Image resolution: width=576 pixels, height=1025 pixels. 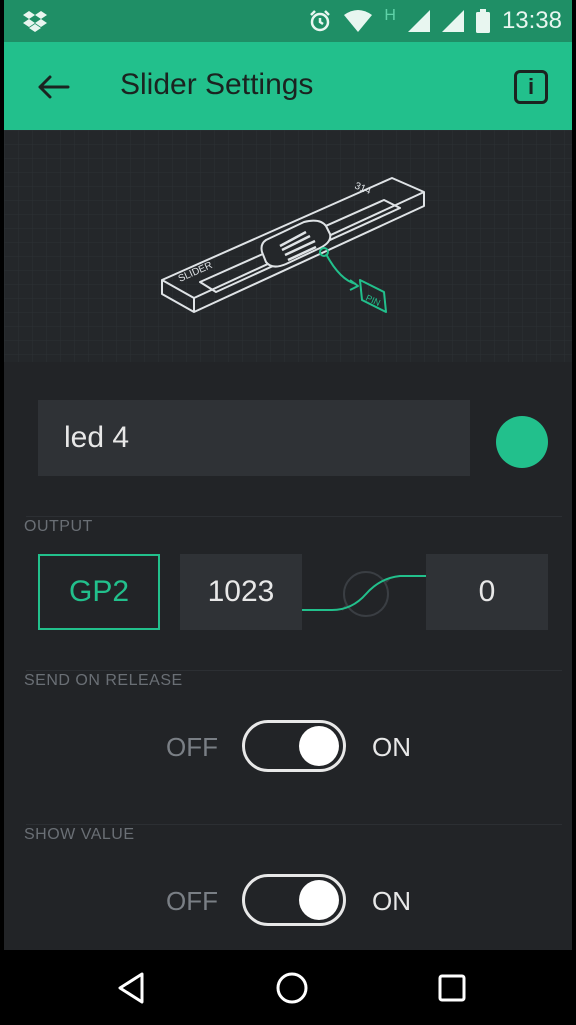 I want to click on network-type-label: H, so click(x=390, y=15).